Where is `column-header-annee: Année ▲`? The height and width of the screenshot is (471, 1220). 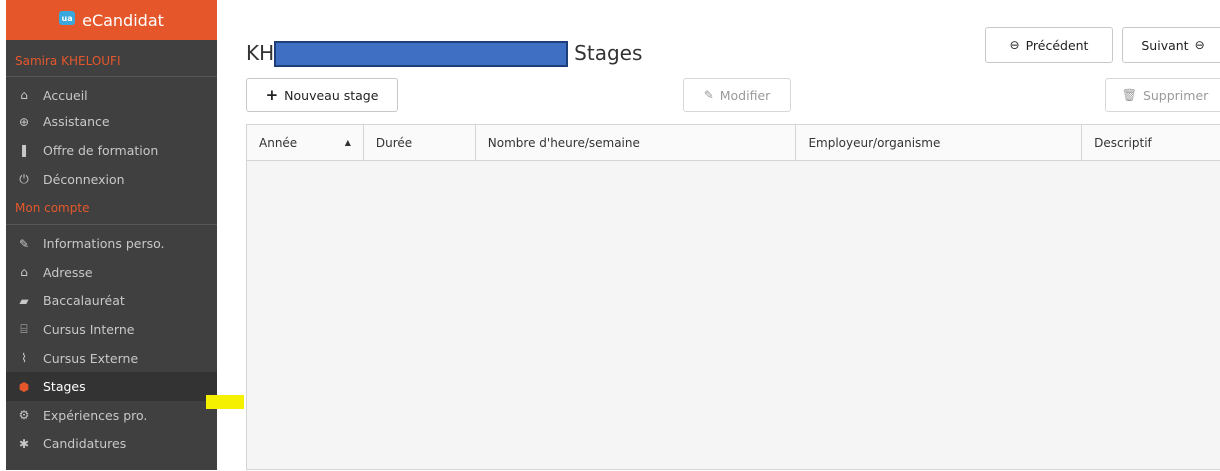 column-header-annee: Année ▲ is located at coordinates (305, 142).